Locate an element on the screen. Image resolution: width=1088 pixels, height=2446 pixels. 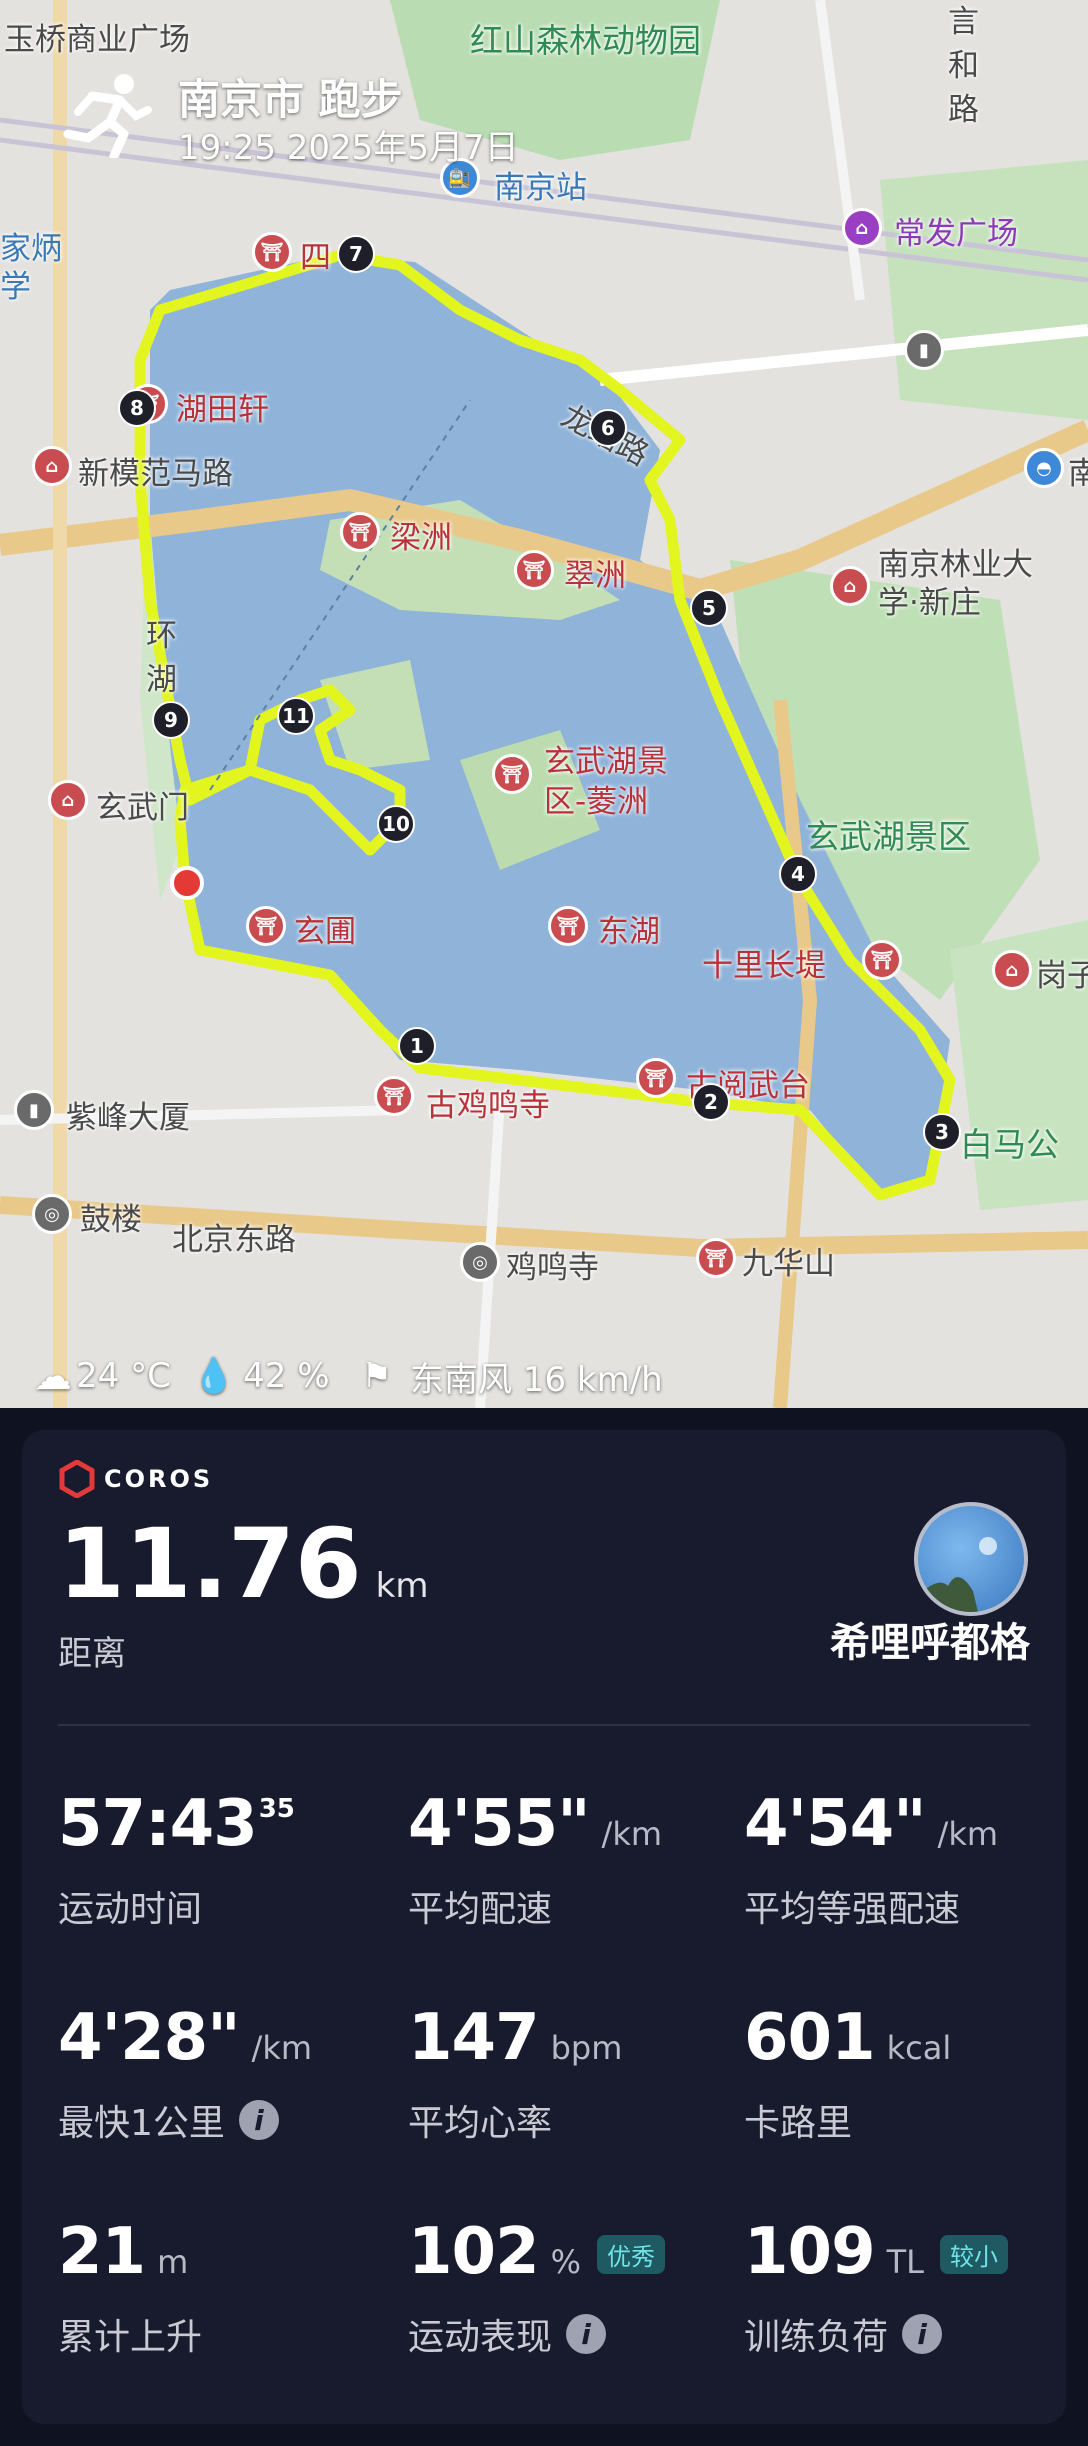
stat-value: 102 is located at coordinates (474, 2252).